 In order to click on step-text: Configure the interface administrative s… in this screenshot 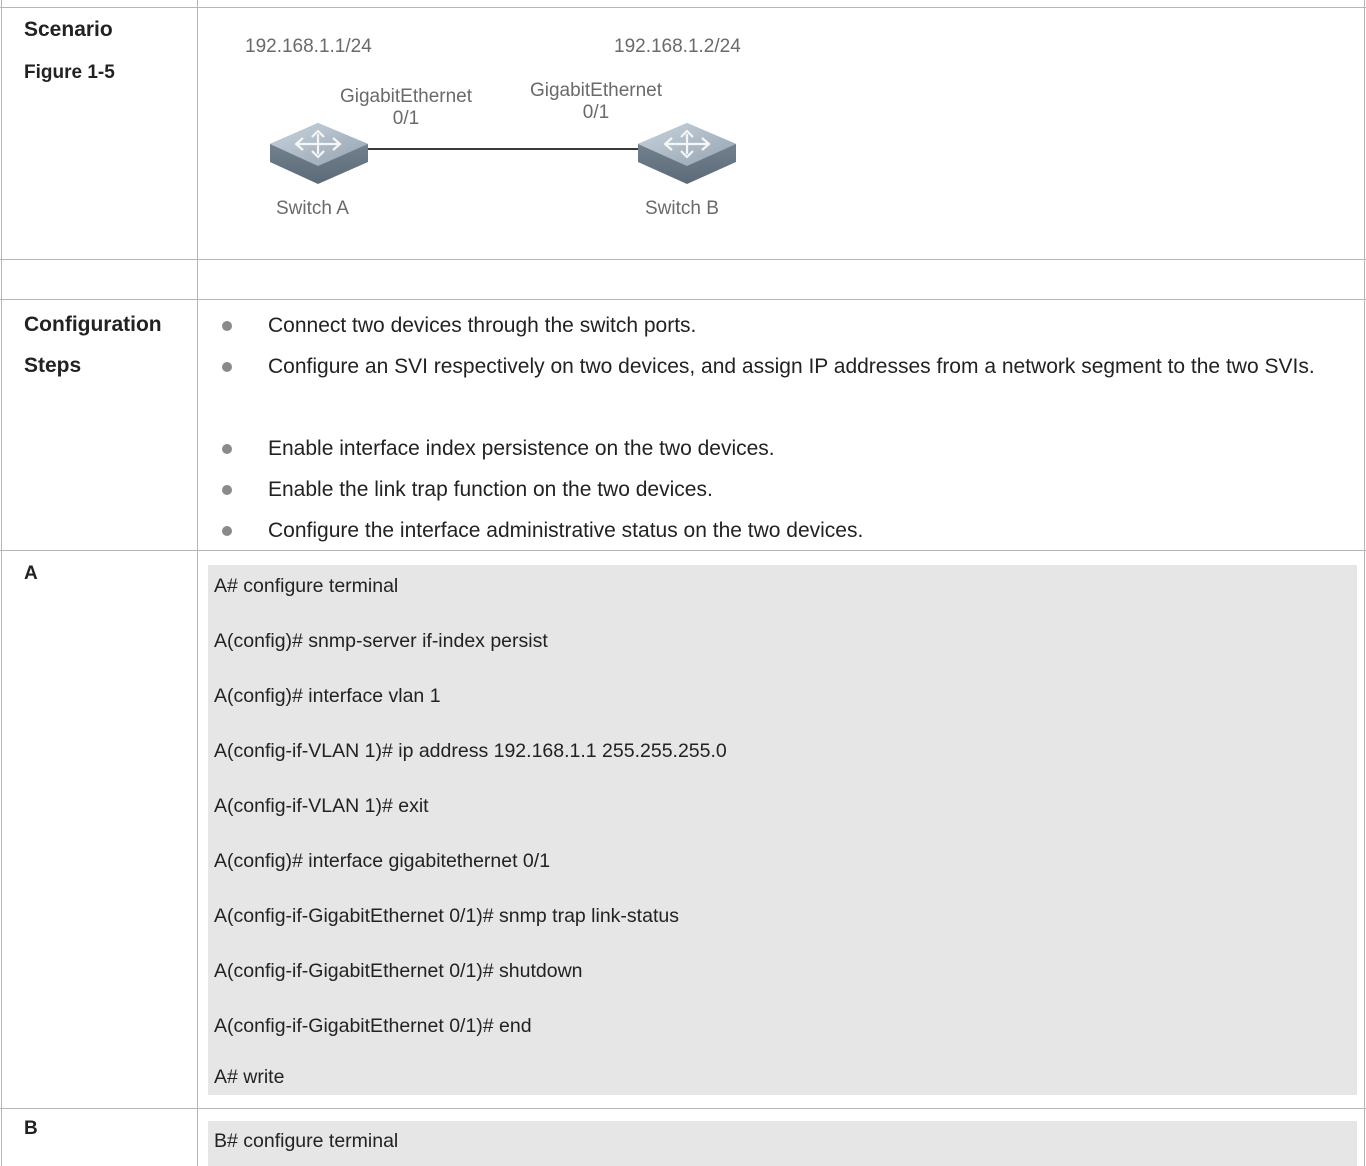, I will do `click(566, 530)`.